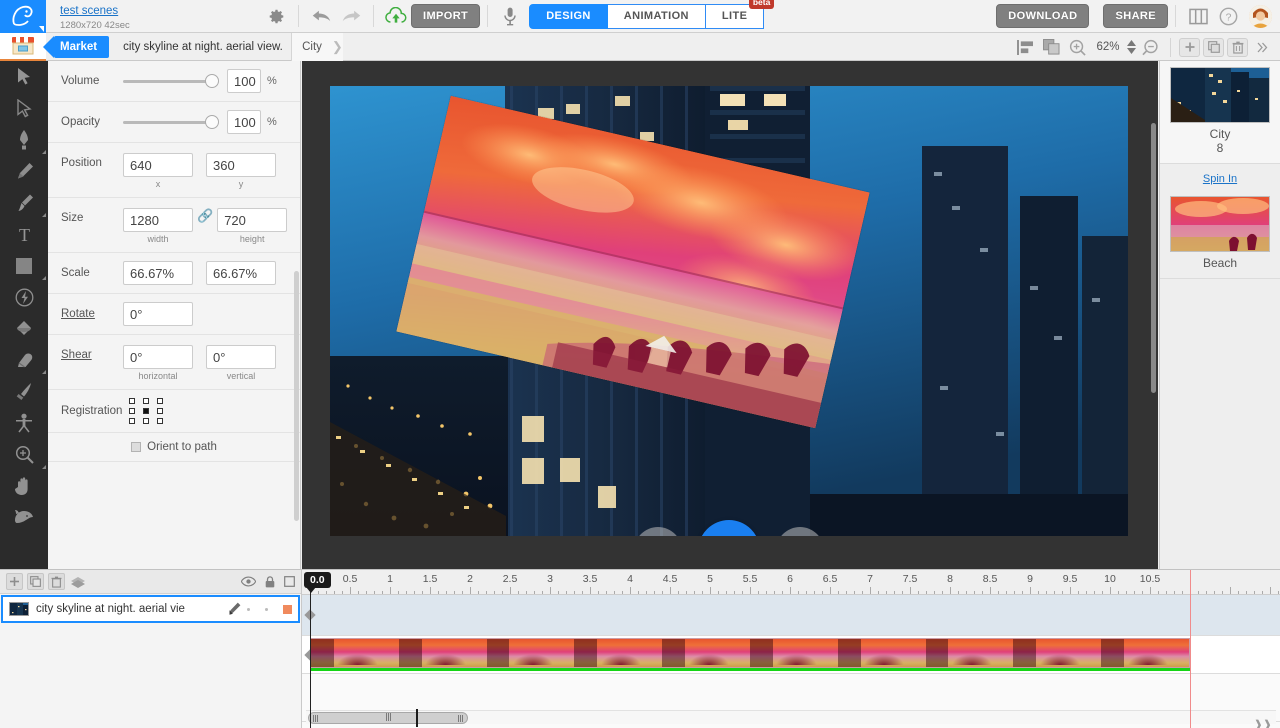  What do you see at coordinates (23, 46) in the screenshot?
I see `market-shop-button` at bounding box center [23, 46].